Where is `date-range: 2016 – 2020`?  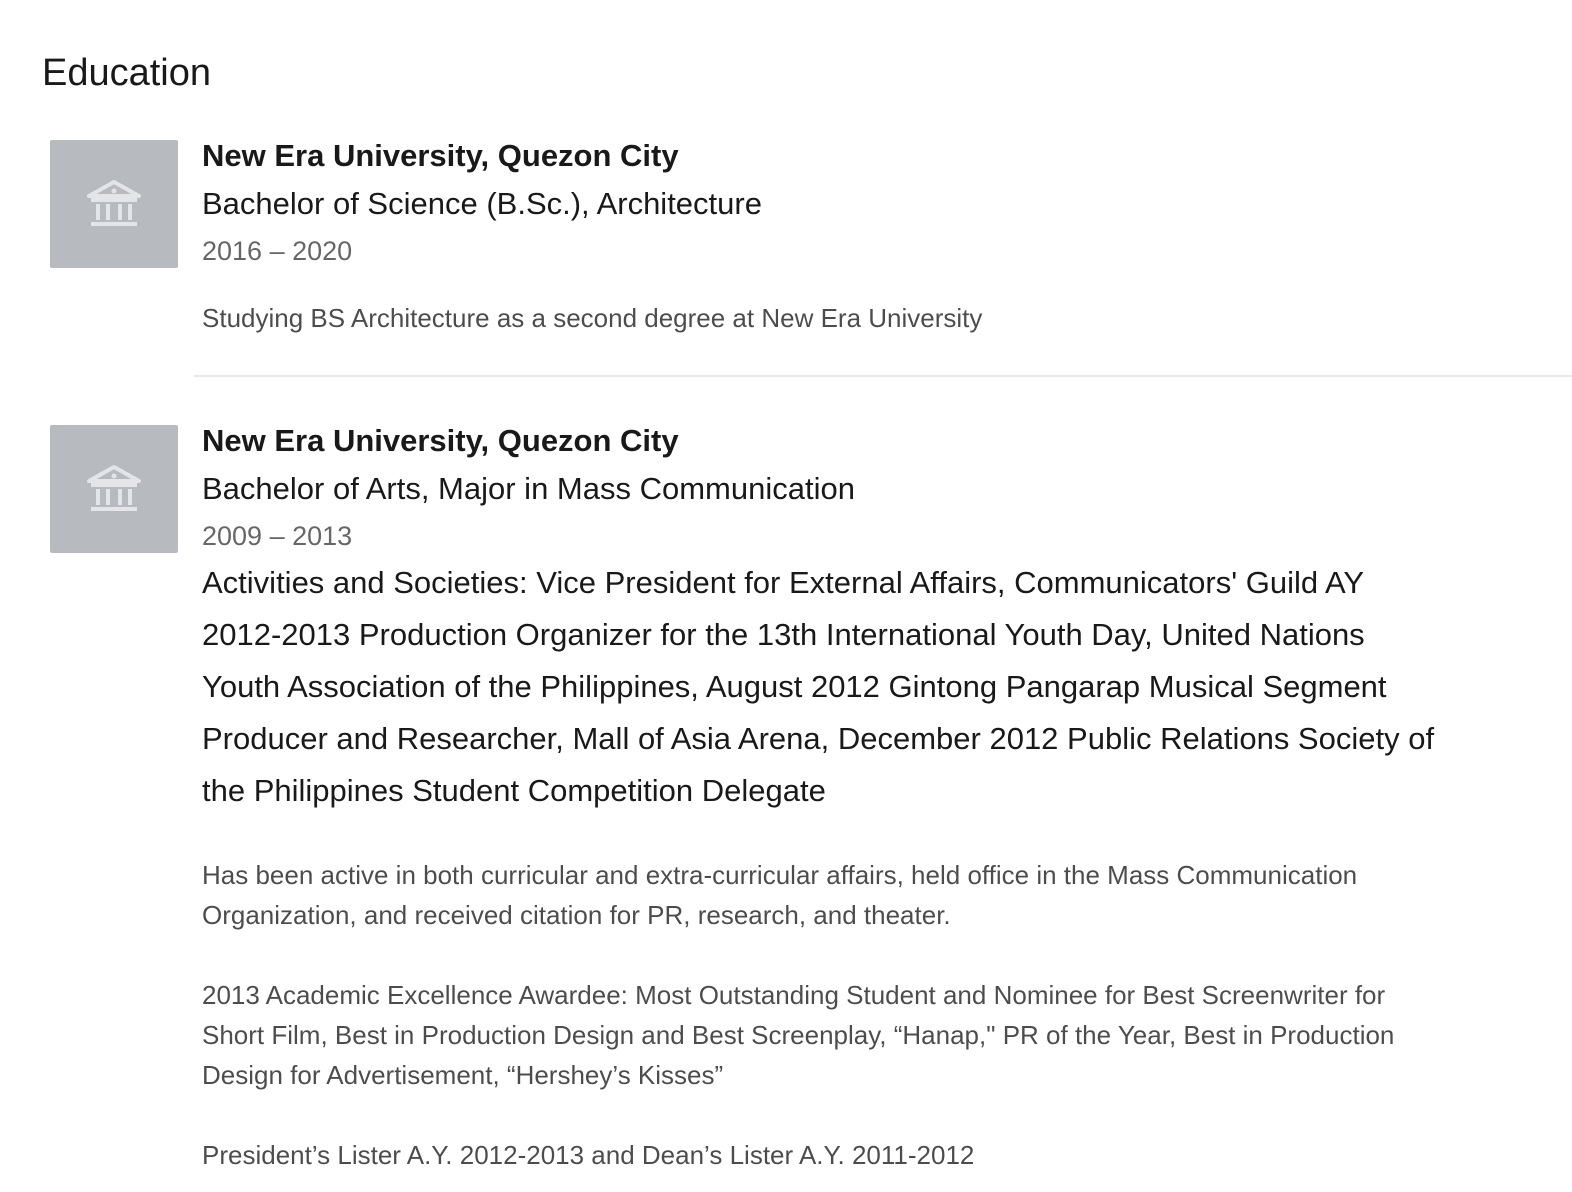
date-range: 2016 – 2020 is located at coordinates (277, 251).